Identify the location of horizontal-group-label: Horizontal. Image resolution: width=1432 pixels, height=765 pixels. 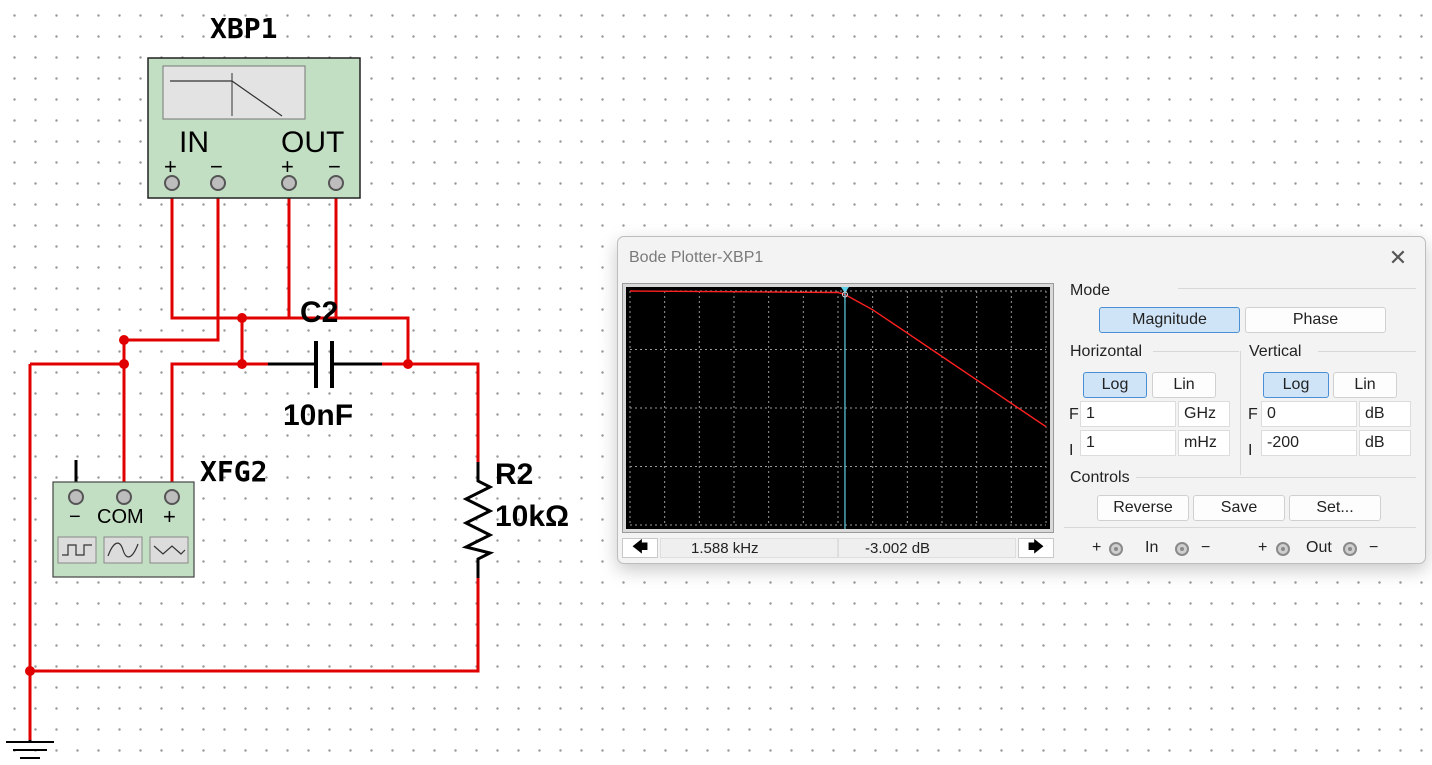
(1106, 351).